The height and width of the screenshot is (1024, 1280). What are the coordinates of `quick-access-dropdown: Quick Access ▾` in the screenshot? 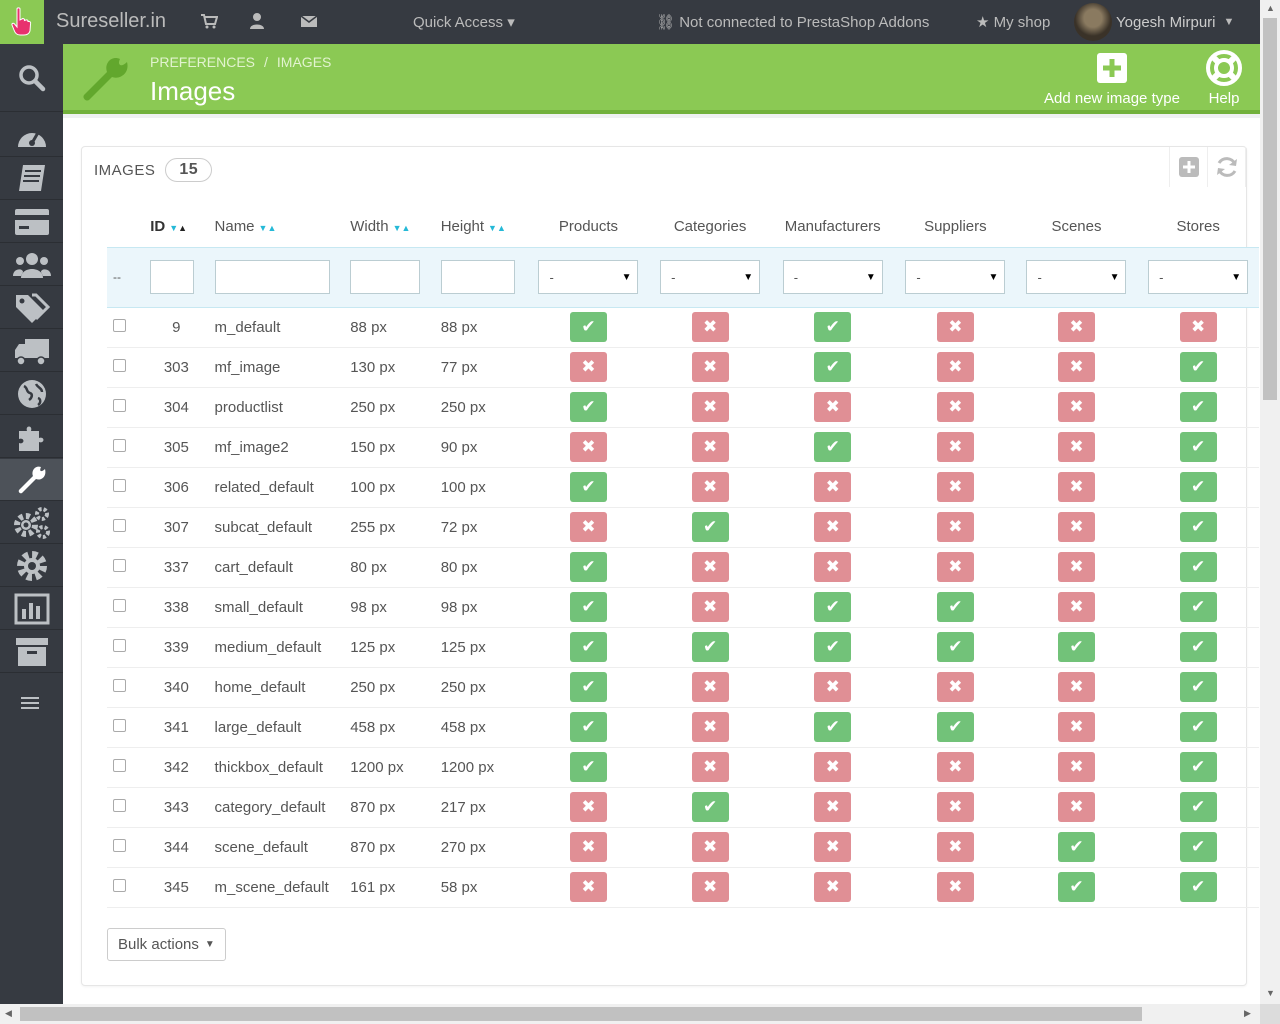 It's located at (464, 22).